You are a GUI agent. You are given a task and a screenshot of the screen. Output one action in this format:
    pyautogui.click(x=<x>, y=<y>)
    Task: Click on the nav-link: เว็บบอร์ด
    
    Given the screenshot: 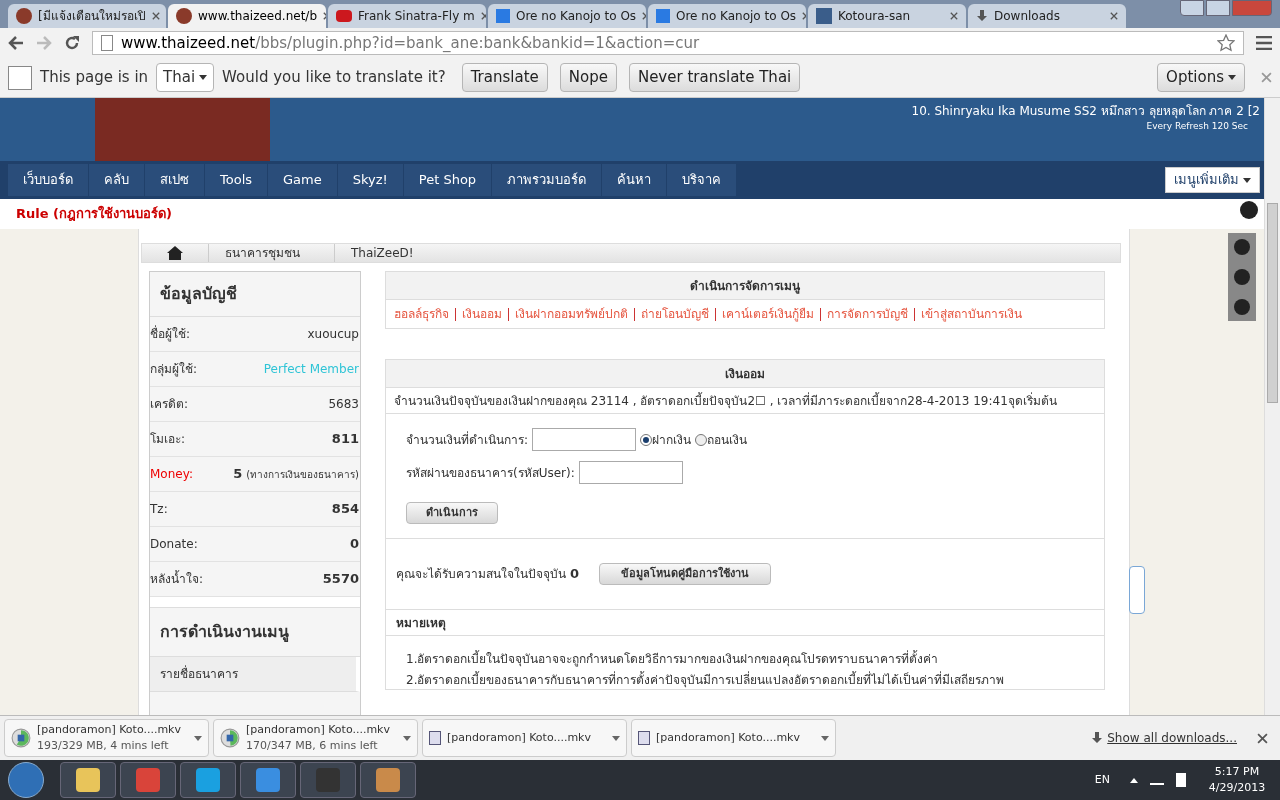 What is the action you would take?
    pyautogui.click(x=48, y=180)
    